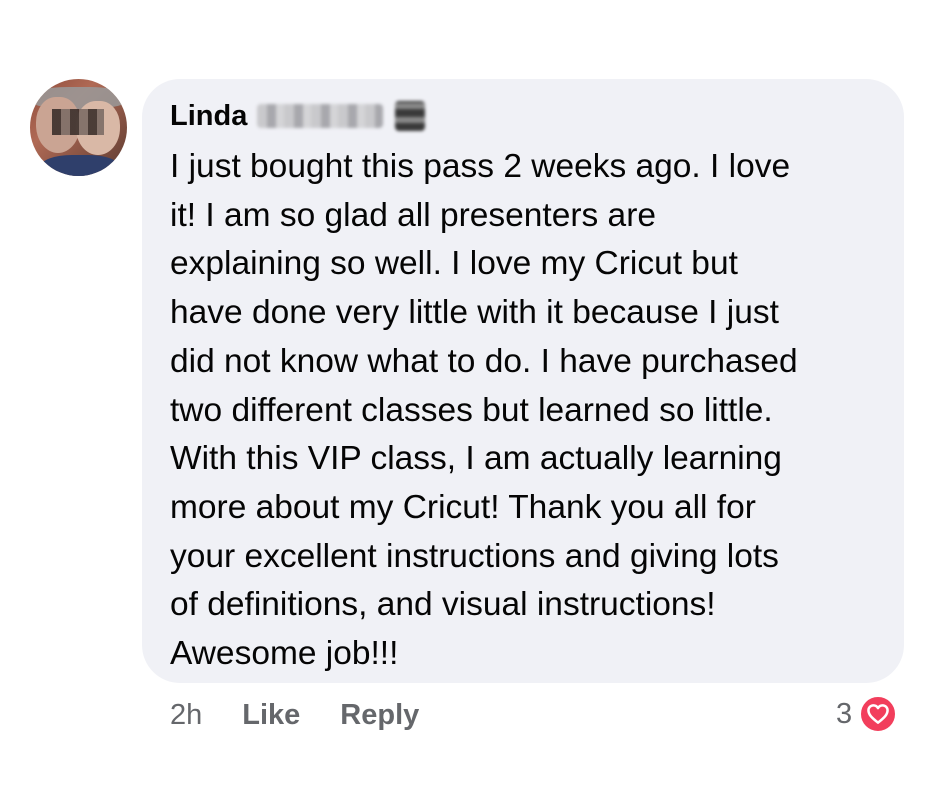 The width and height of the screenshot is (940, 788). I want to click on heart-icon-glyph, so click(878, 714).